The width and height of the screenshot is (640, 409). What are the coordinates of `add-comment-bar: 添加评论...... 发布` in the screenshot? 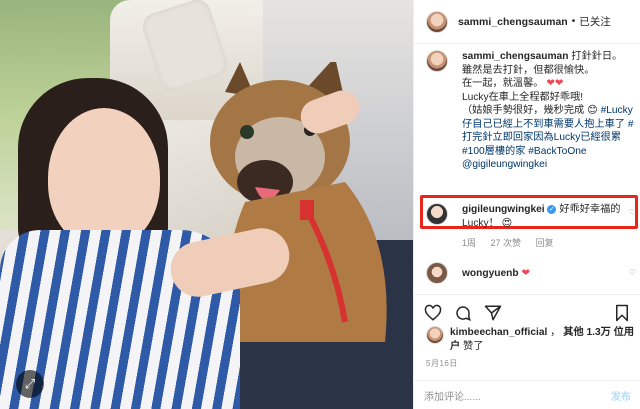 It's located at (527, 394).